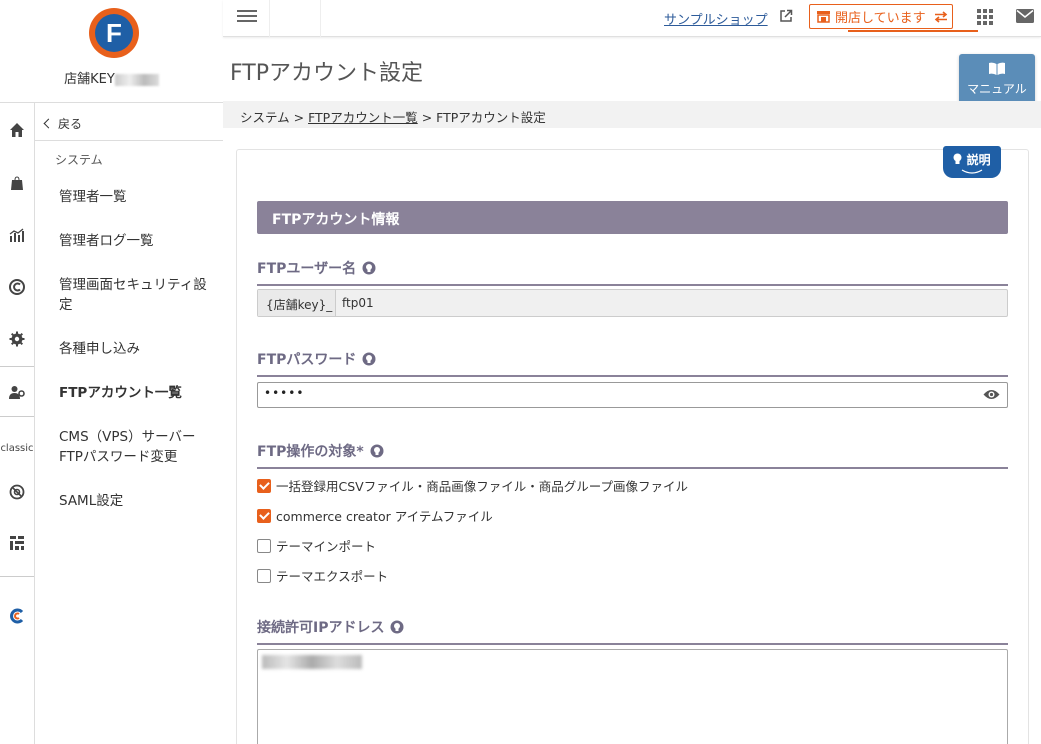  I want to click on ip-address-label: 接続許可IPアドレス, so click(632, 631).